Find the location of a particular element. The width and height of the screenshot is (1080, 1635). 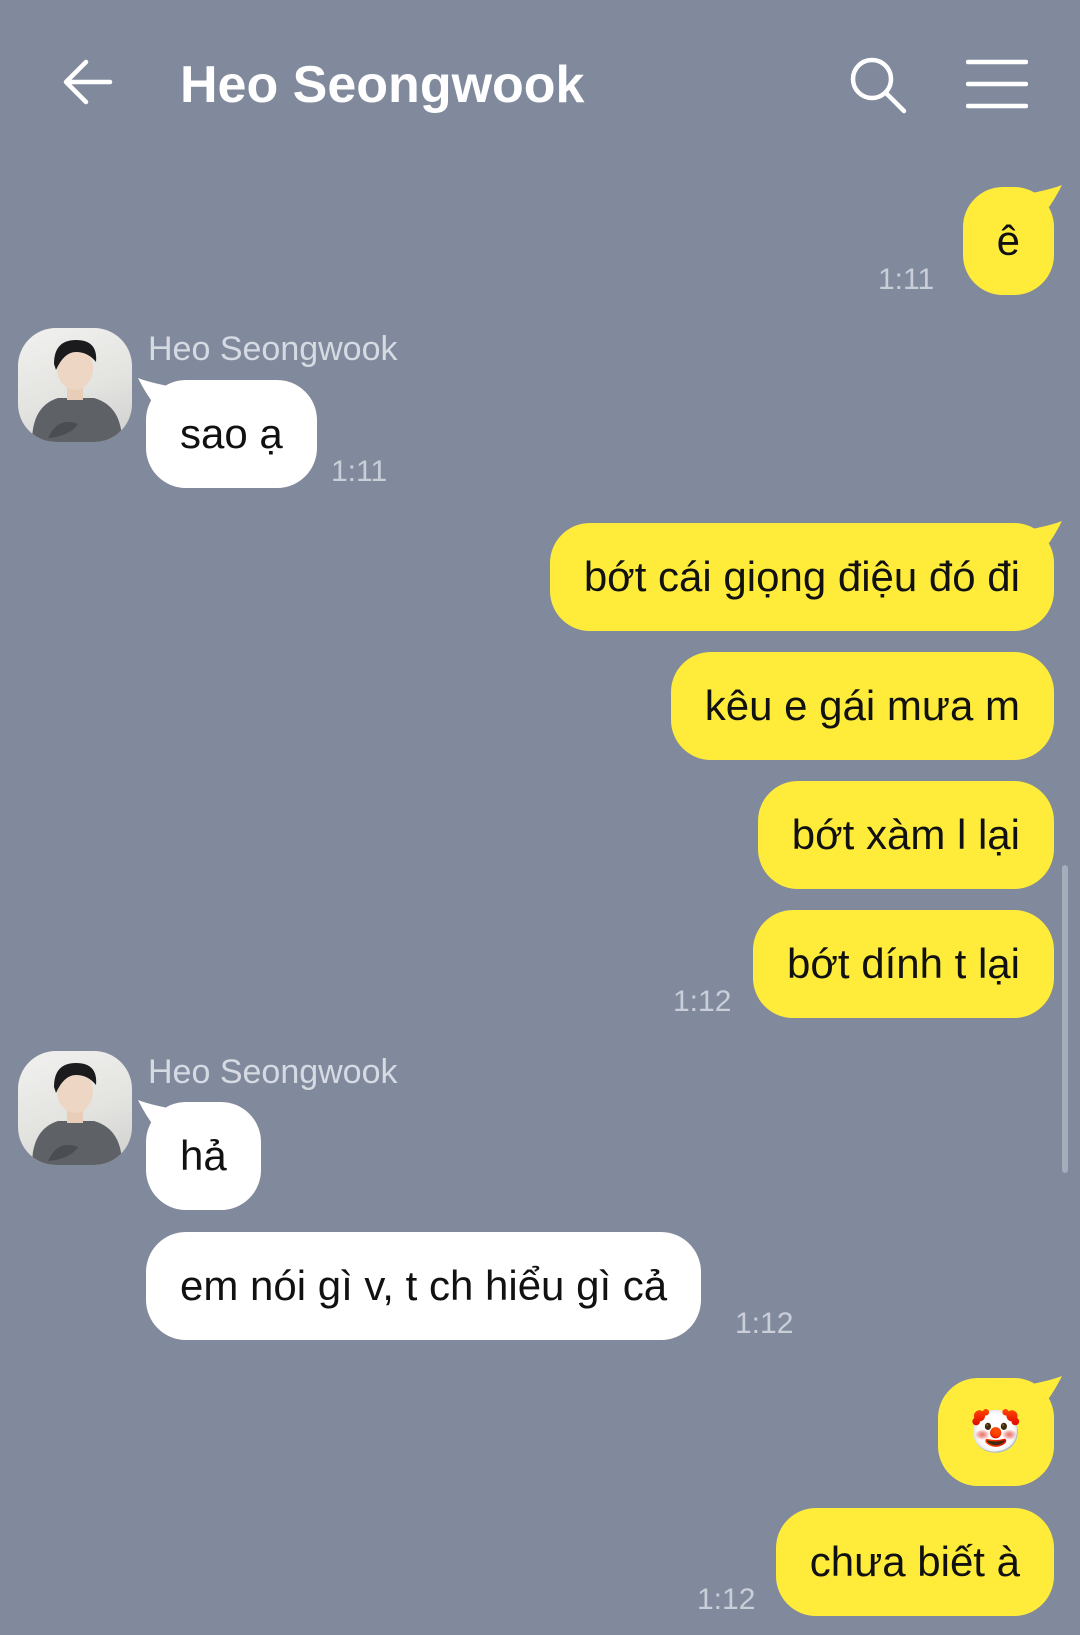

clown-emoji: 🤡 is located at coordinates (995, 1431).